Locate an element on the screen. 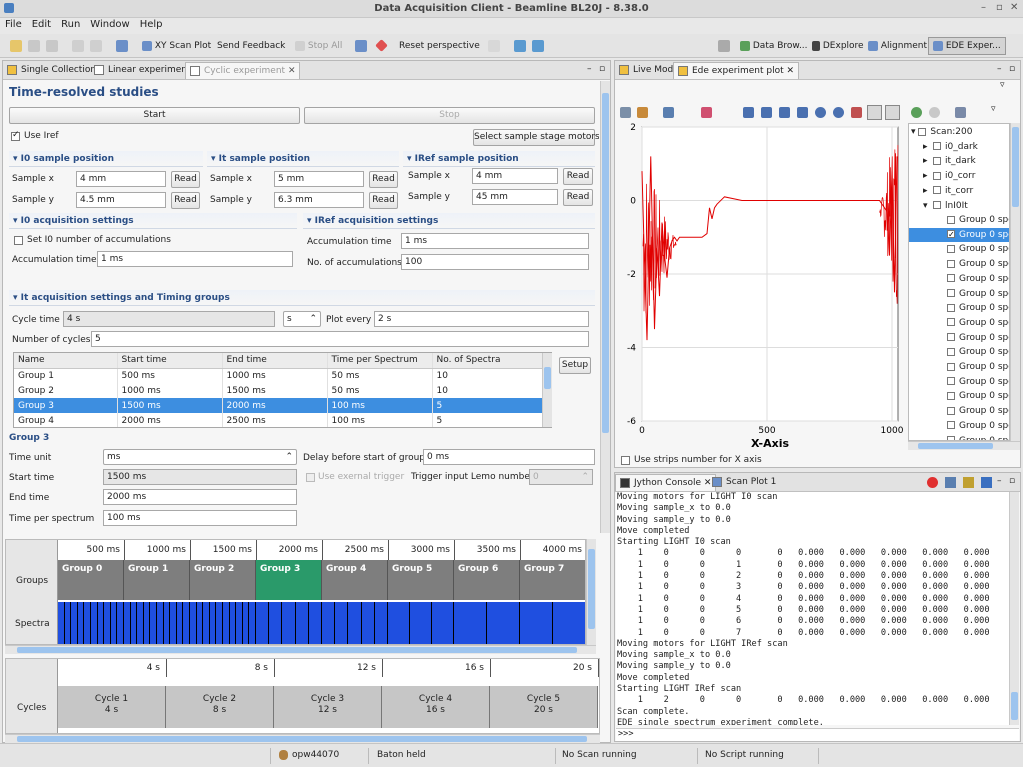 The height and width of the screenshot is (767, 1023). cycle-block-4: Cycle 4 16 s is located at coordinates (436, 707).